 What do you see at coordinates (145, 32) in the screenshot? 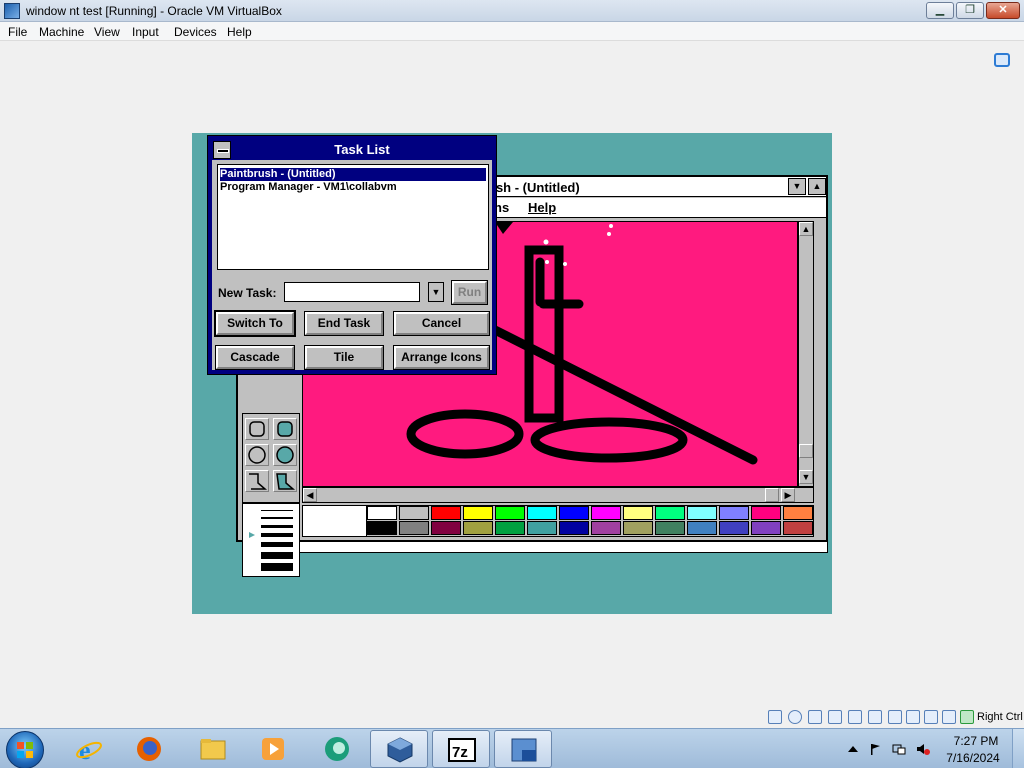
I see `menu-input: Input` at bounding box center [145, 32].